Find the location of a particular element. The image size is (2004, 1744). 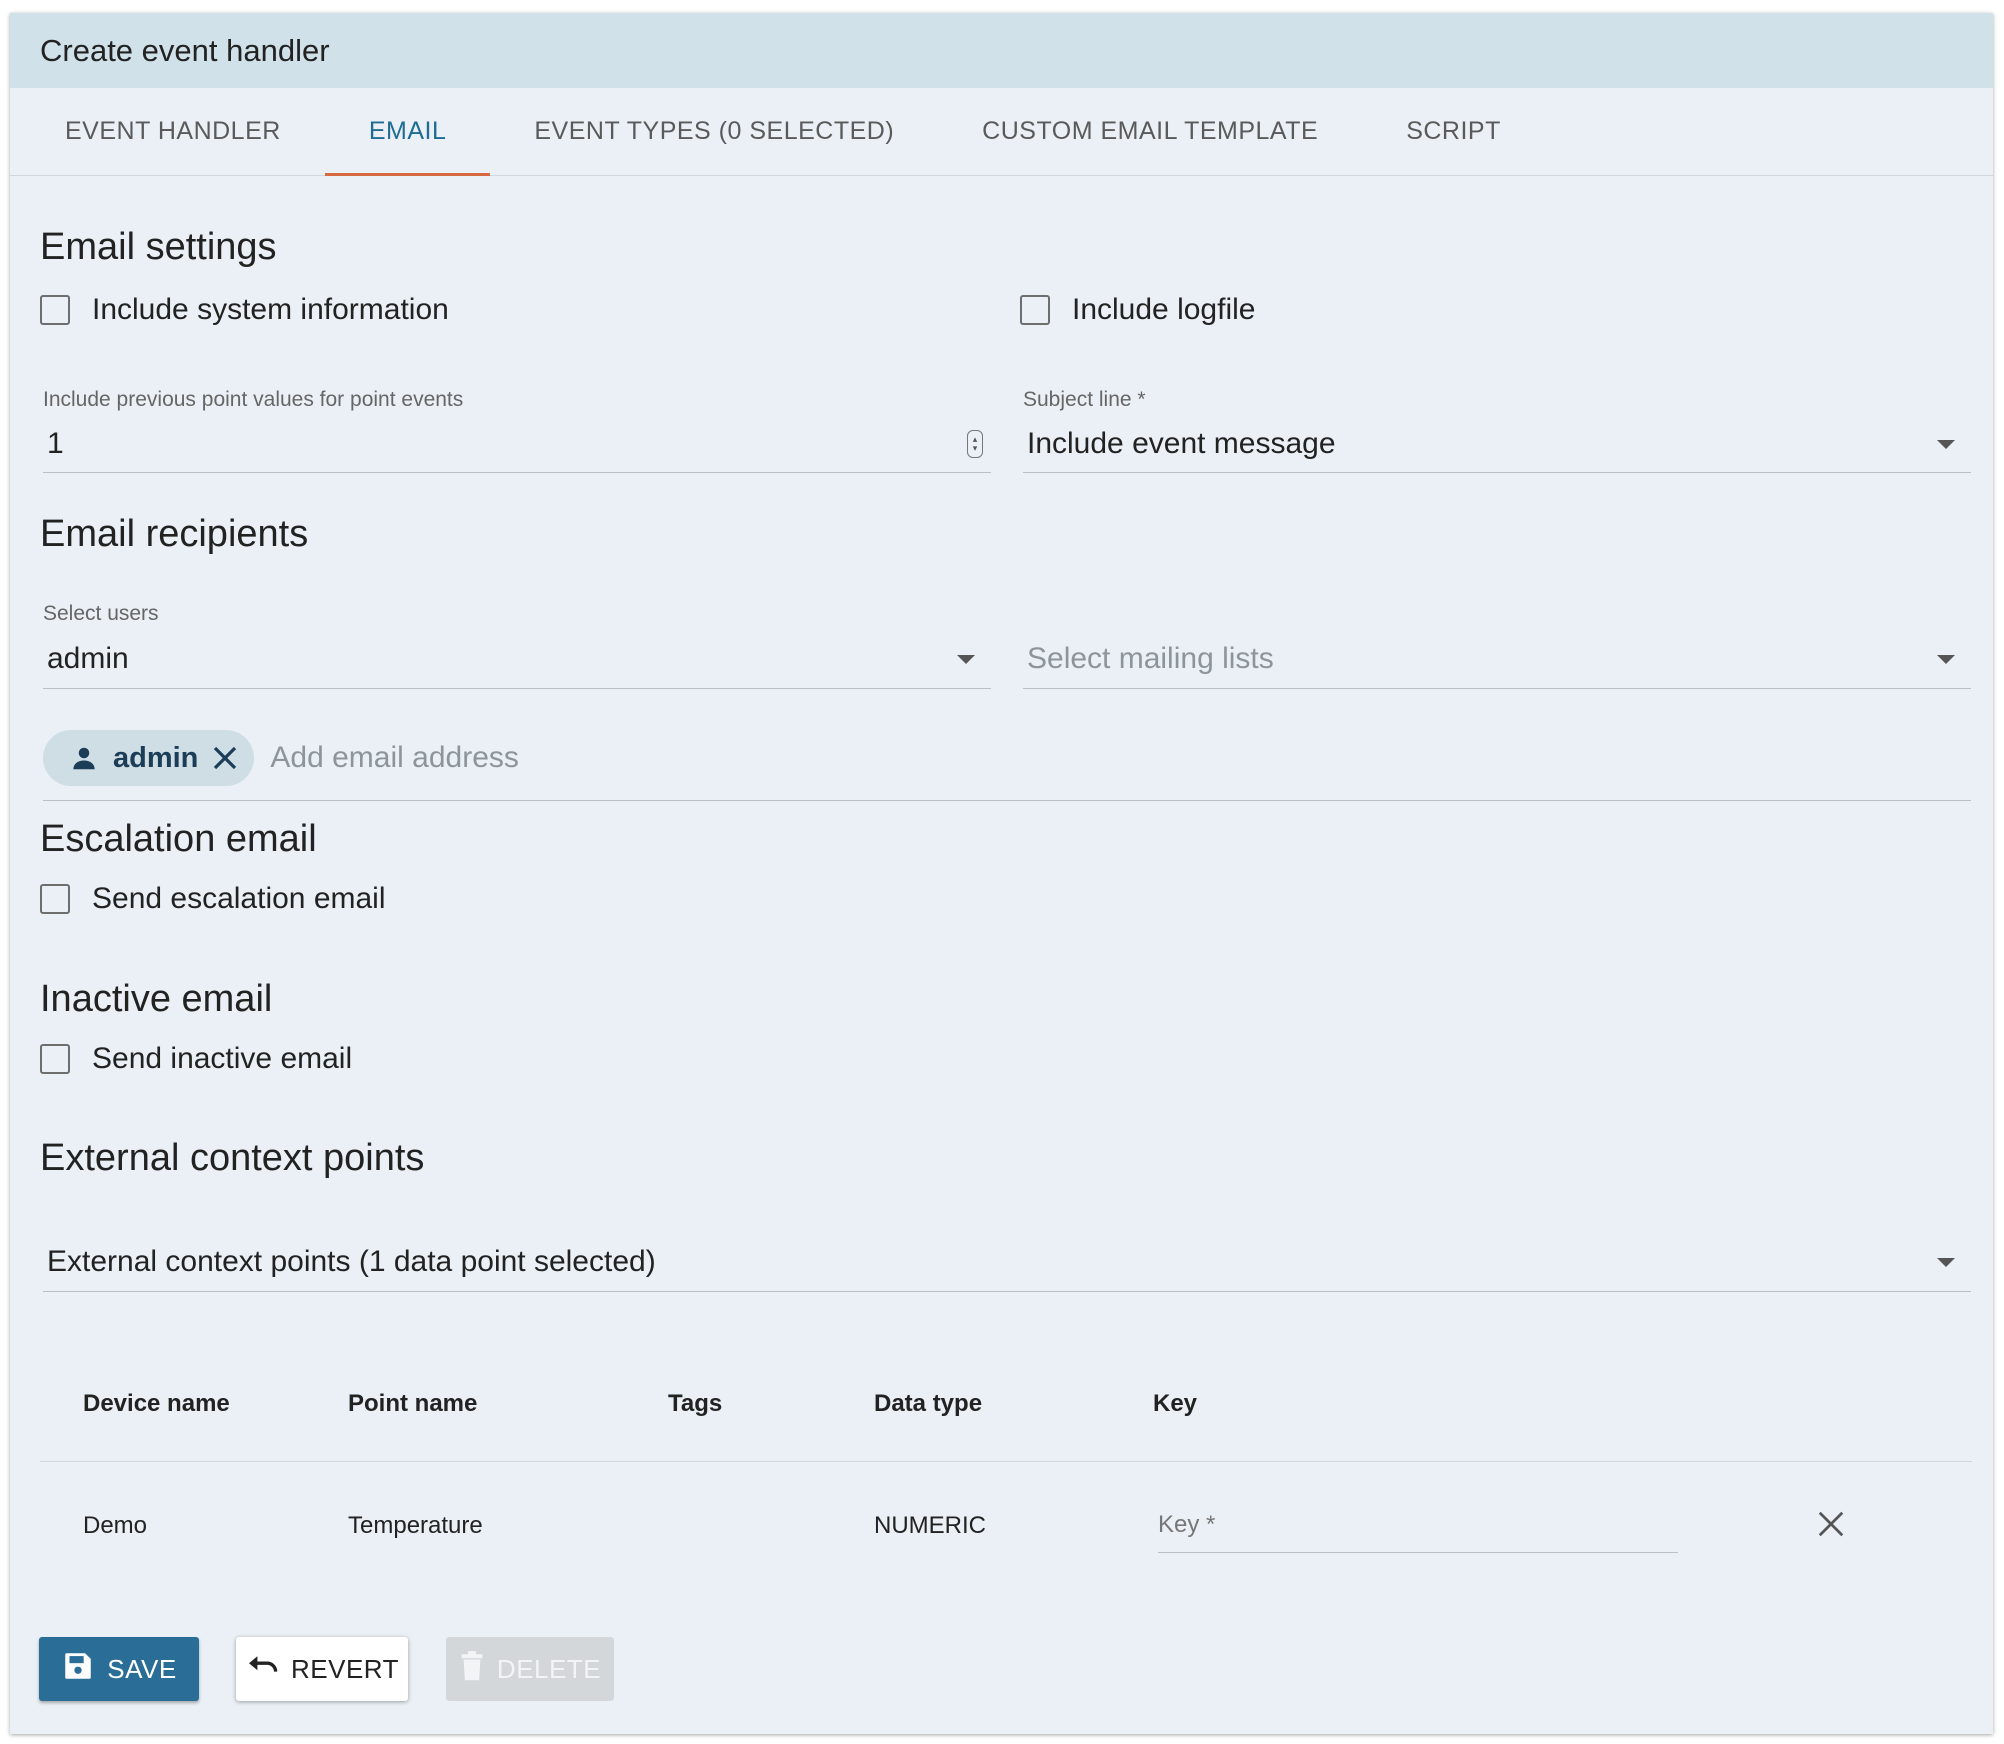

inactive-email-heading: Inactive email is located at coordinates (156, 999).